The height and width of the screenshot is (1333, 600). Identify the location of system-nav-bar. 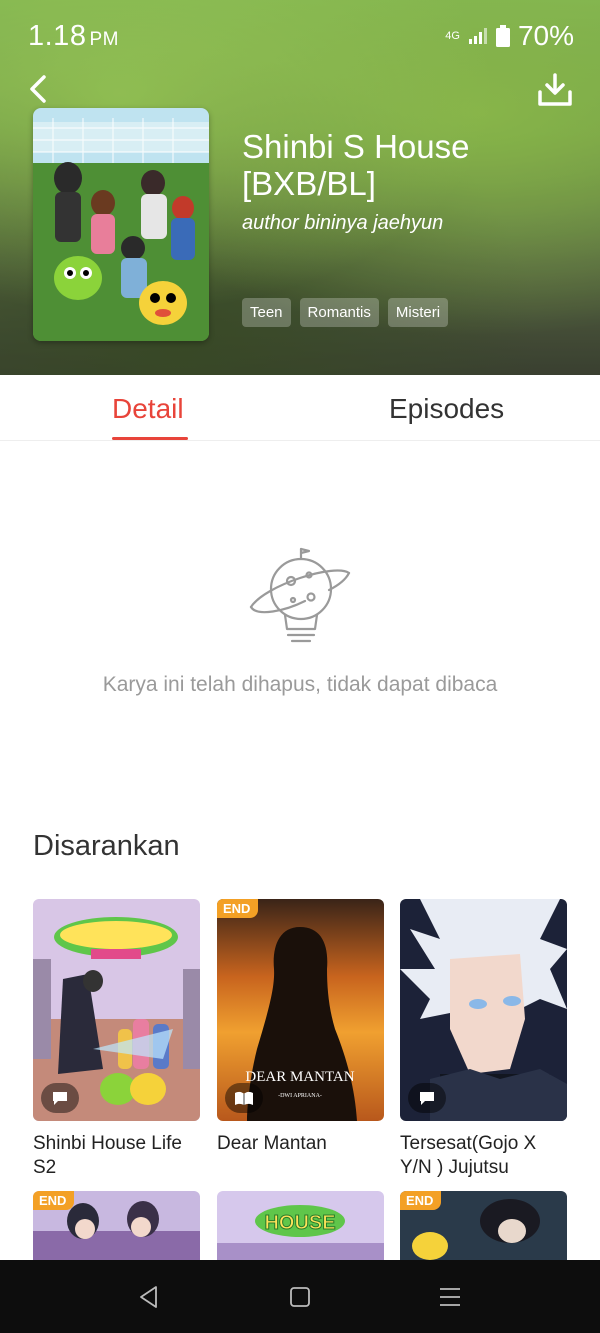
(300, 1296).